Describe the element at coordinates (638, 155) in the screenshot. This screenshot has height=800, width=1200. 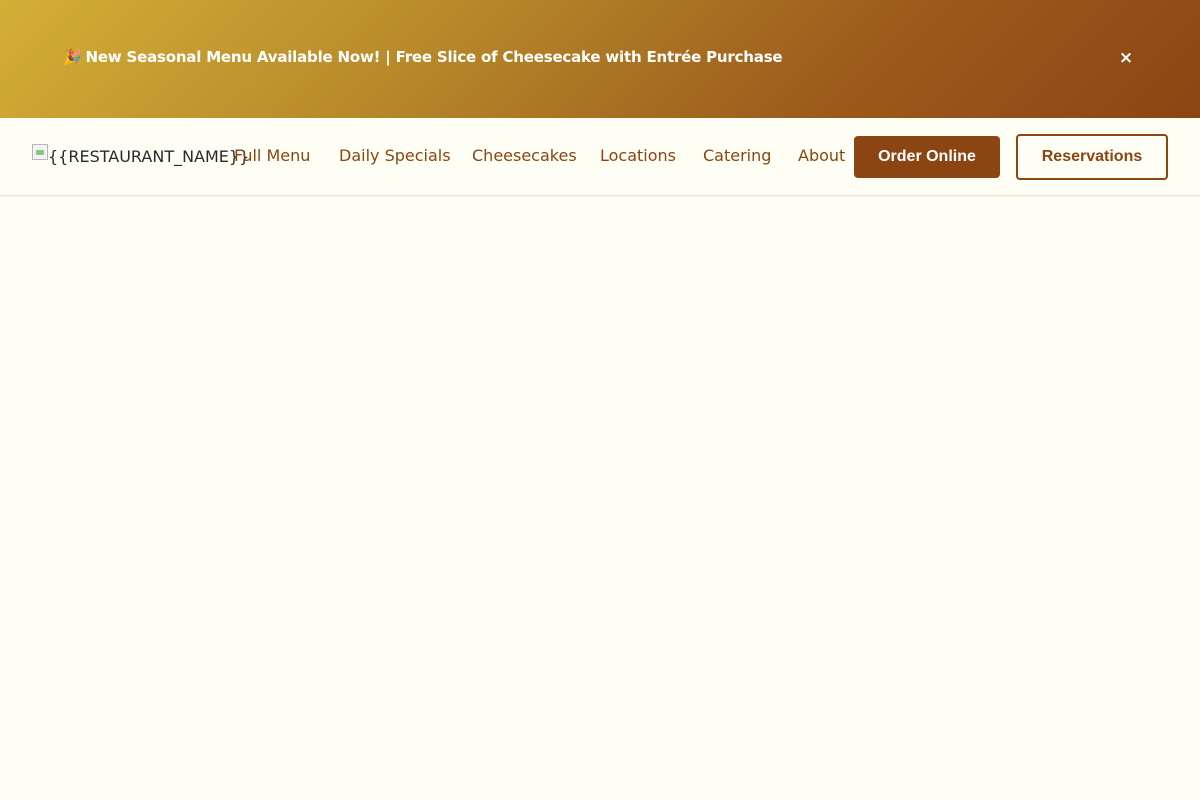
I see `nav-link-locations: Locations` at that location.